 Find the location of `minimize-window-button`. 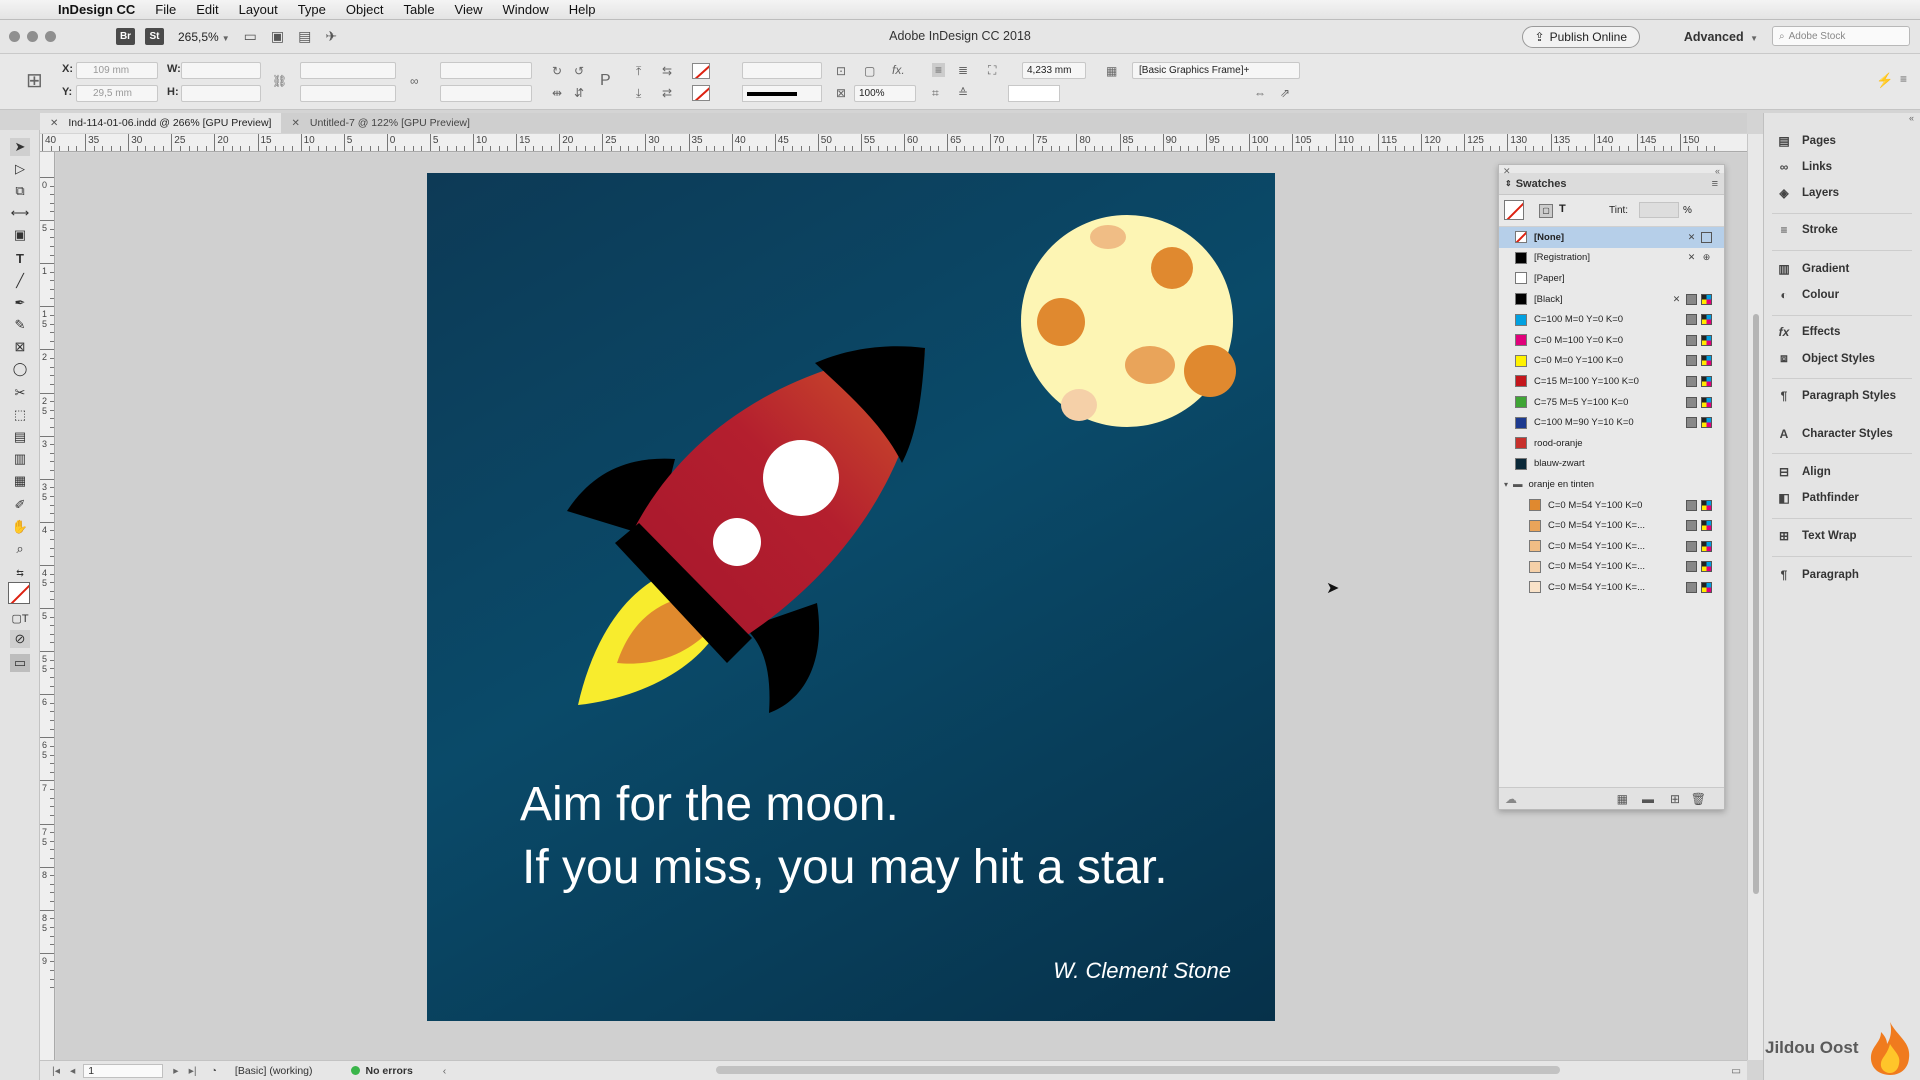

minimize-window-button is located at coordinates (32, 36).